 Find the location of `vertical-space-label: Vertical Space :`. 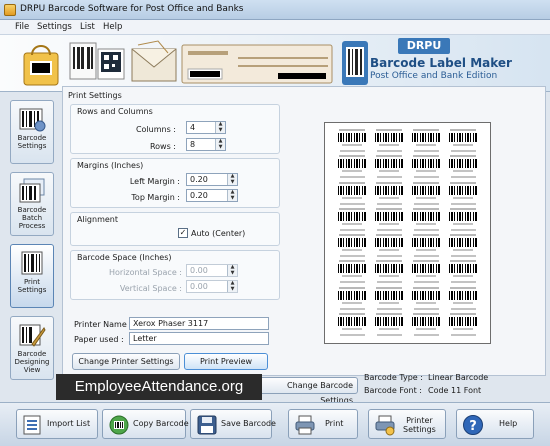

vertical-space-label: Vertical Space : is located at coordinates (150, 288).